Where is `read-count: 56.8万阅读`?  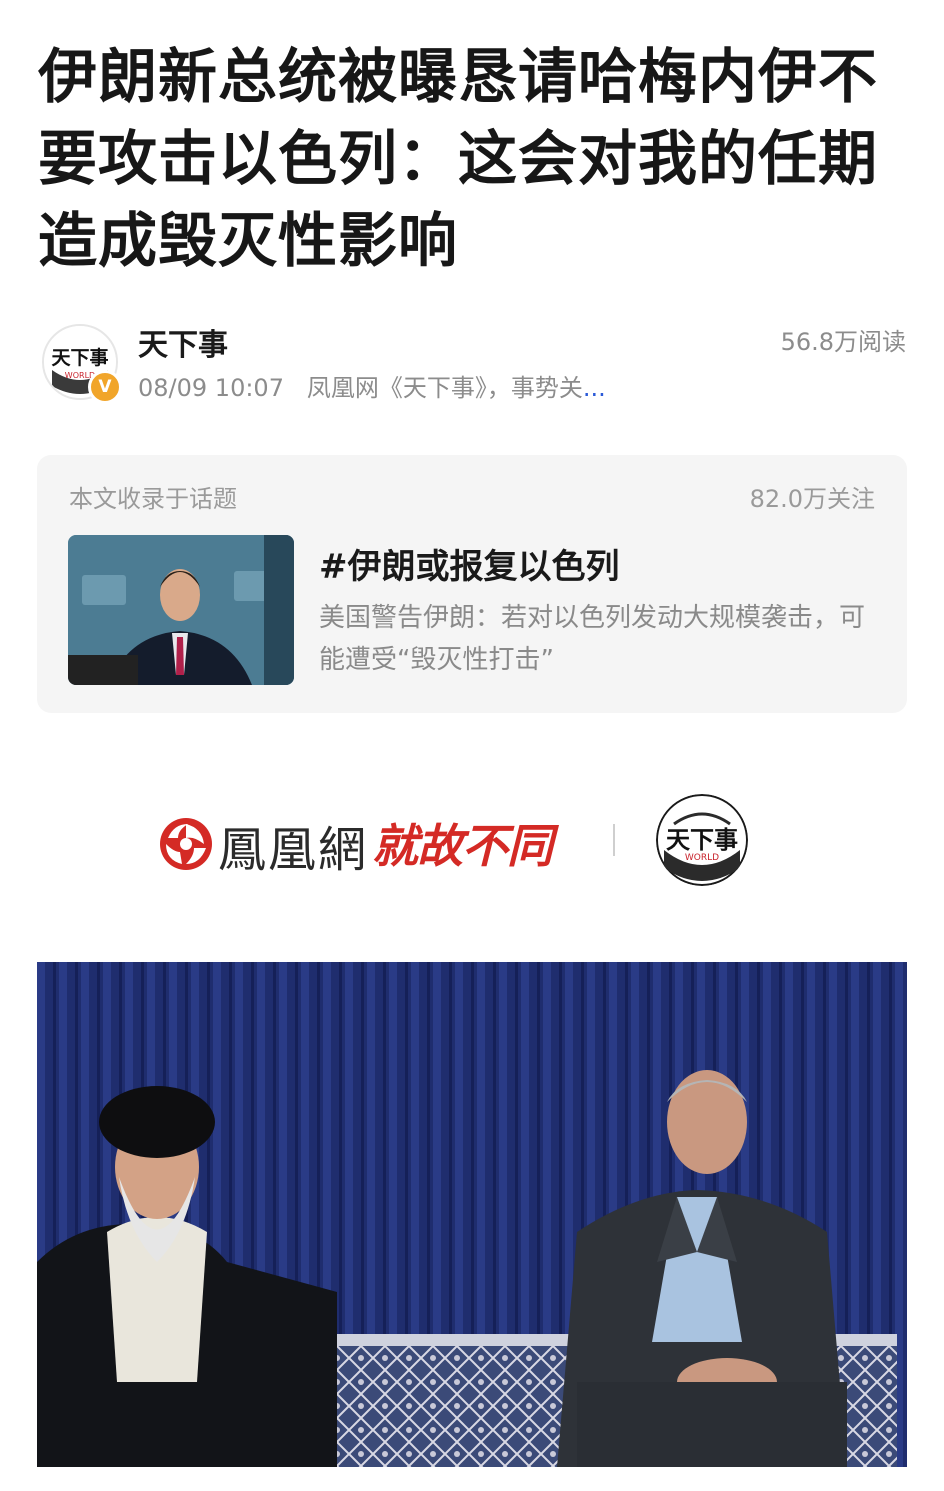 read-count: 56.8万阅读 is located at coordinates (843, 339).